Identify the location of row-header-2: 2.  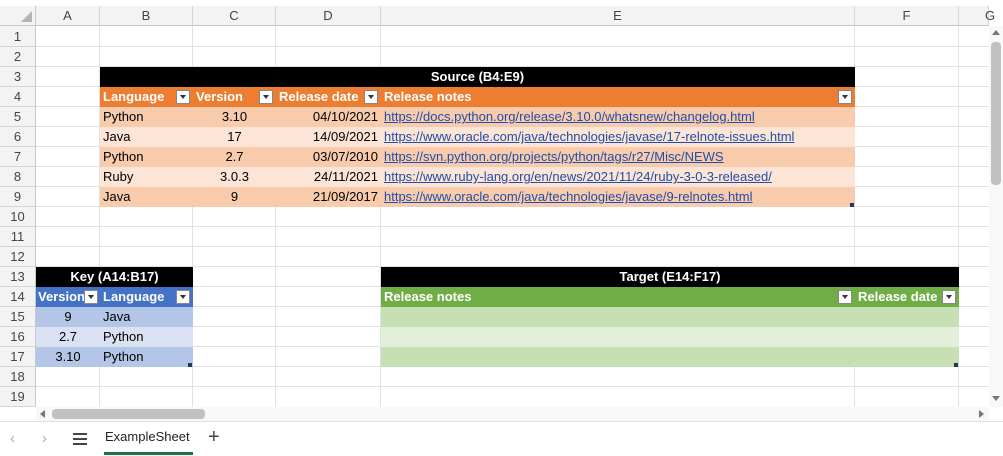
(18, 57).